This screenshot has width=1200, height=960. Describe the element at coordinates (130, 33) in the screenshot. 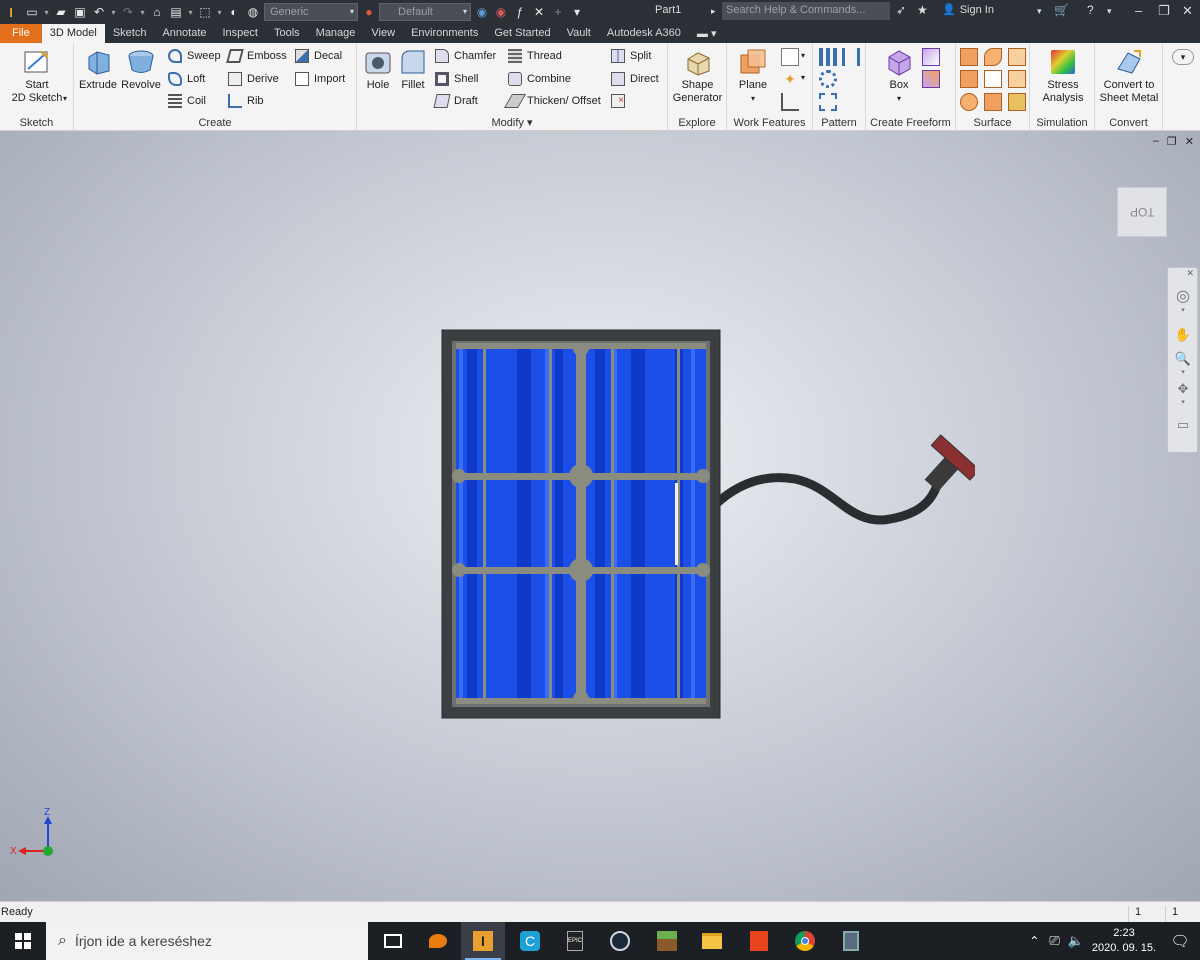

I see `tab-sketch: Sketch` at that location.